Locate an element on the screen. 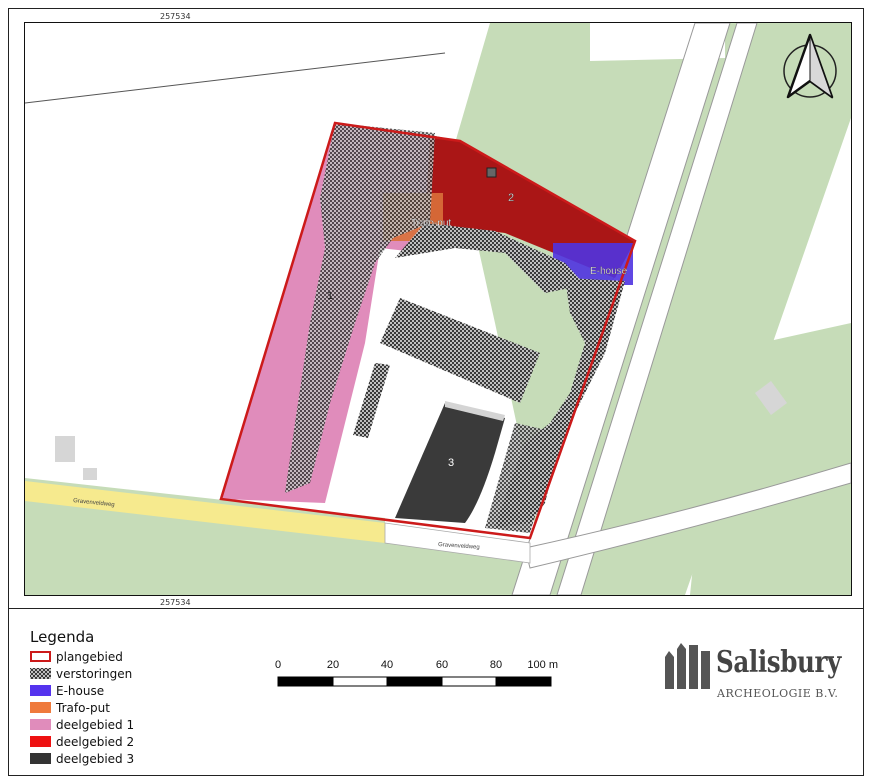 This screenshot has width=871, height=784. marker-square is located at coordinates (491, 172).